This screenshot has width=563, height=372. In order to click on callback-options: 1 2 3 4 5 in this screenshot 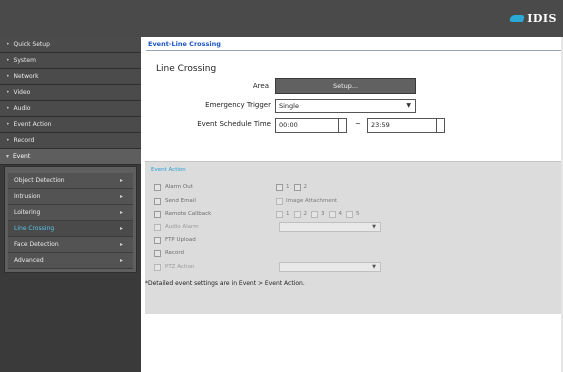, I will do `click(320, 214)`.